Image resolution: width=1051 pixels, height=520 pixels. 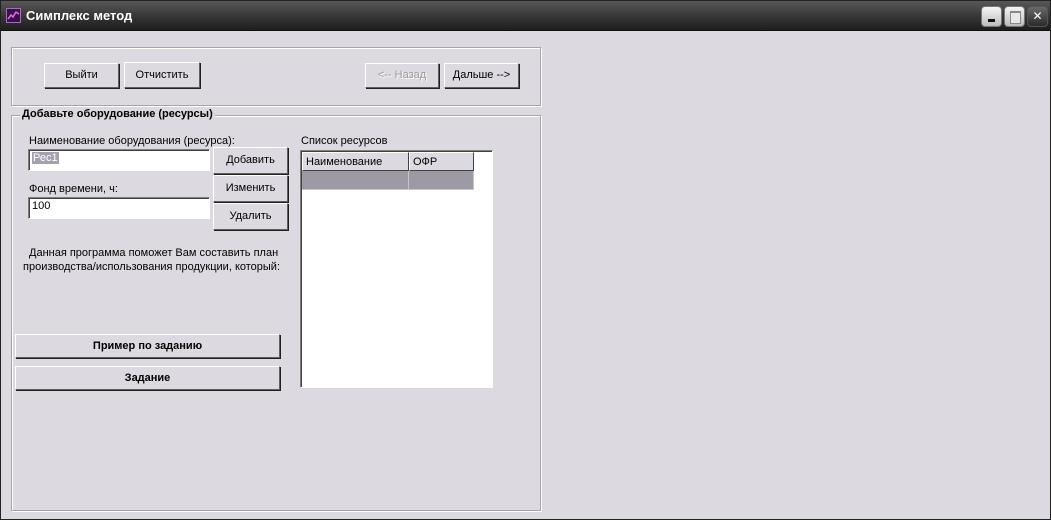 What do you see at coordinates (117, 114) in the screenshot?
I see `resources-groupbox-title: Добавьте оборудование (ресурсы)` at bounding box center [117, 114].